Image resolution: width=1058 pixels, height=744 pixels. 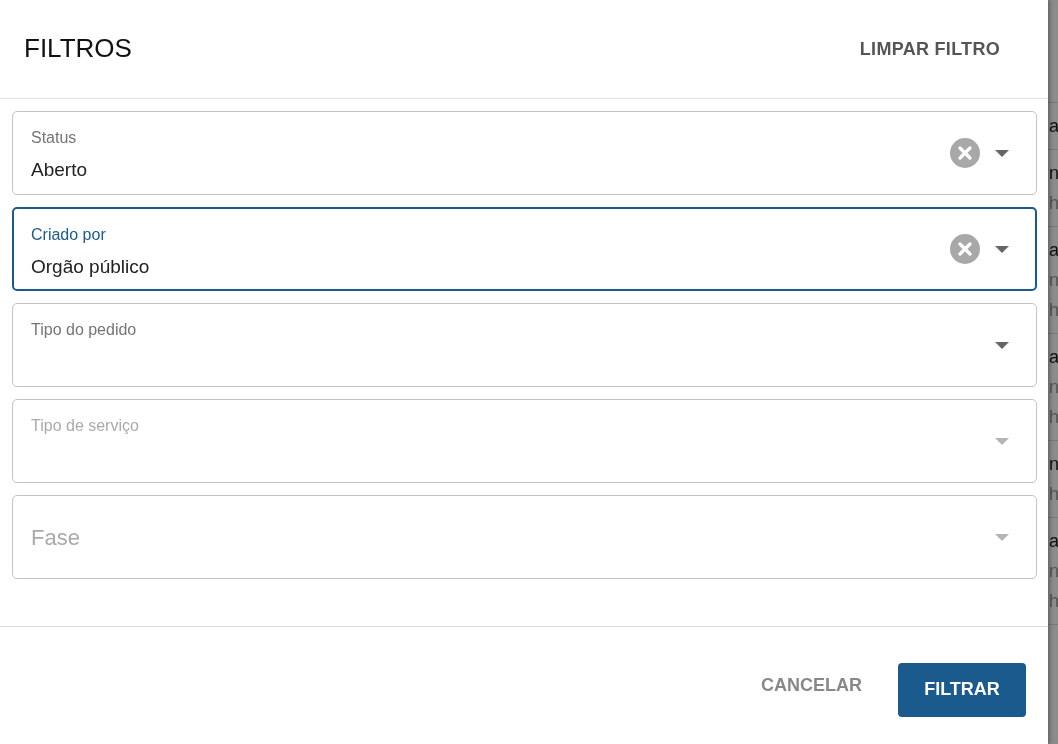 I want to click on select-field: Criado por Orgão público, so click(x=524, y=249).